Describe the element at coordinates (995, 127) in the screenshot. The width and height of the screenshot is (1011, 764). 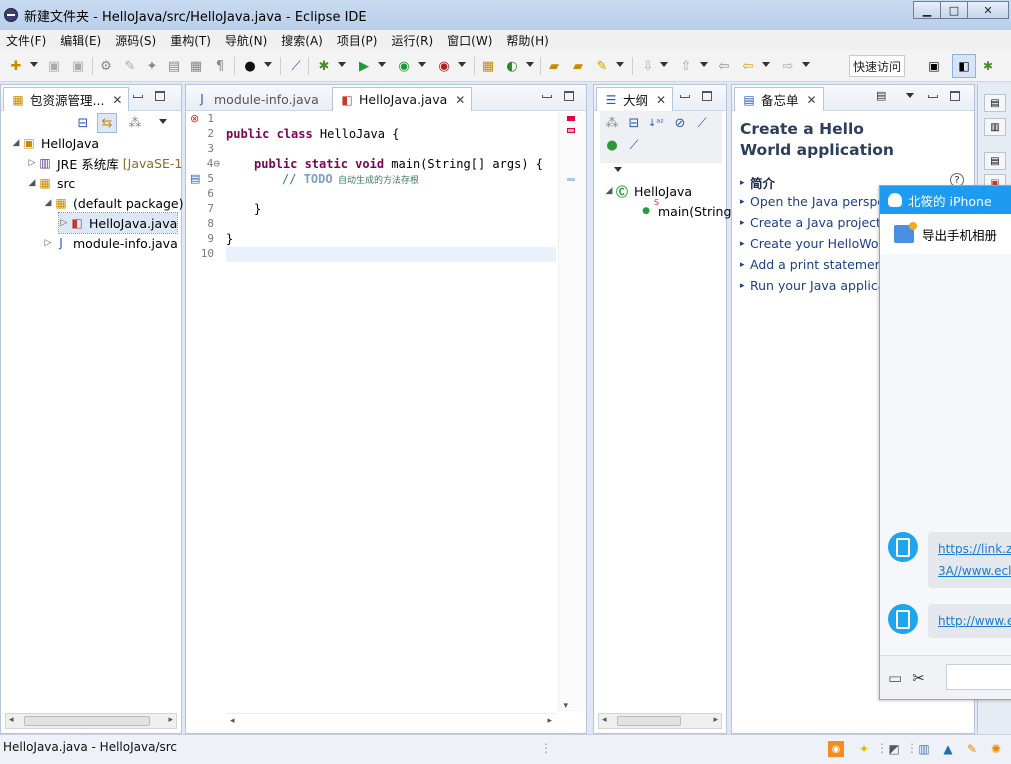
I see `task-list-icon: ▥` at that location.